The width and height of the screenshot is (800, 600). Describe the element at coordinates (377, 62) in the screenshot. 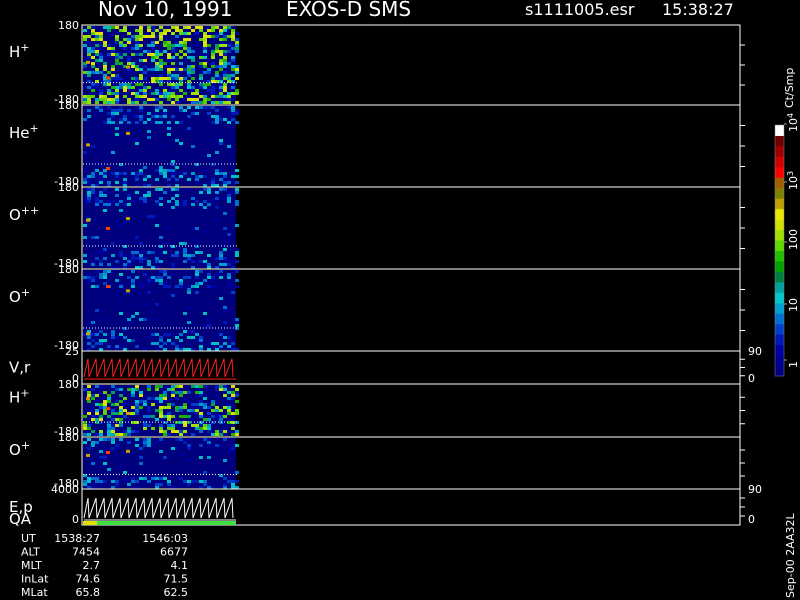

I see `panel-h-plus-1: 180-180H+` at that location.